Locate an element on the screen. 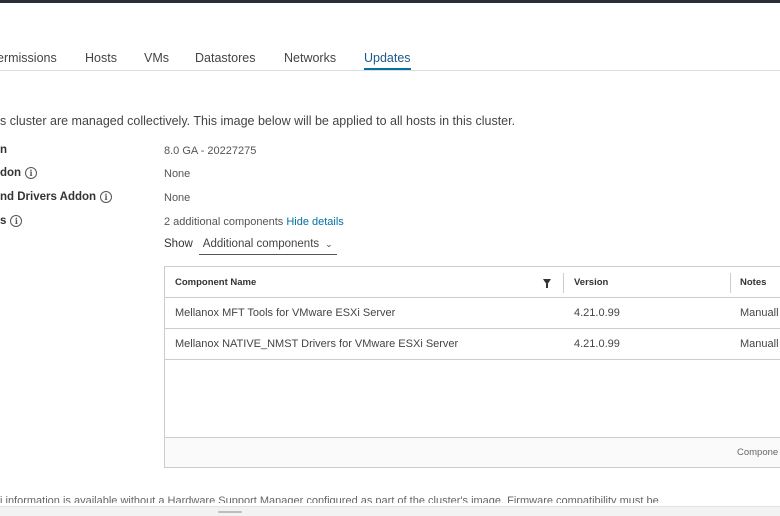  filter-icon is located at coordinates (547, 283).